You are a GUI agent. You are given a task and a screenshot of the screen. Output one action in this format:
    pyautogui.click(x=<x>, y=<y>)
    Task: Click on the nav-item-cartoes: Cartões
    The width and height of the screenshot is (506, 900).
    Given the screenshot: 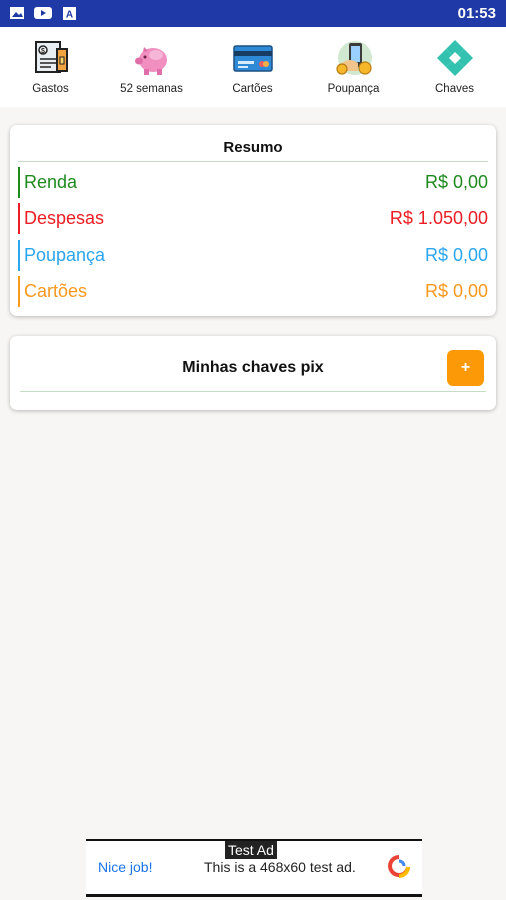 What is the action you would take?
    pyautogui.click(x=252, y=67)
    